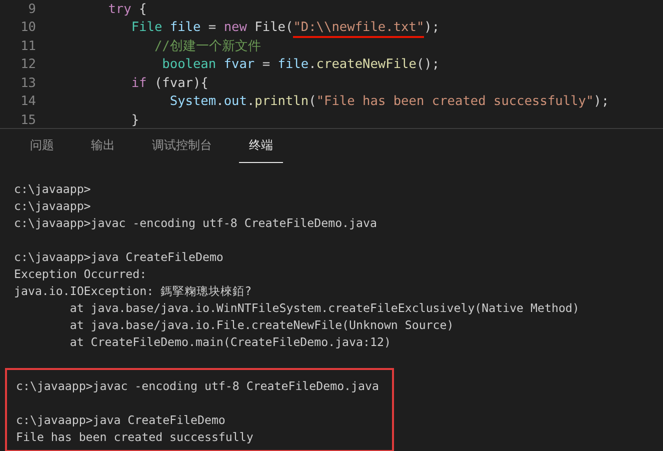 The width and height of the screenshot is (663, 451). What do you see at coordinates (28, 83) in the screenshot?
I see `line-number: 13` at bounding box center [28, 83].